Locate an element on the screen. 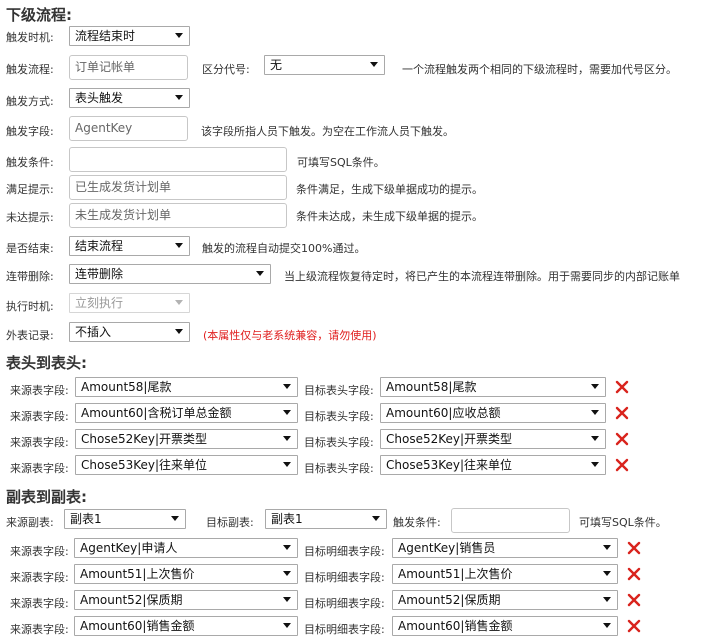 Image resolution: width=710 pixels, height=638 pixels. target-field-select: Amount58|尾款 is located at coordinates (493, 387).